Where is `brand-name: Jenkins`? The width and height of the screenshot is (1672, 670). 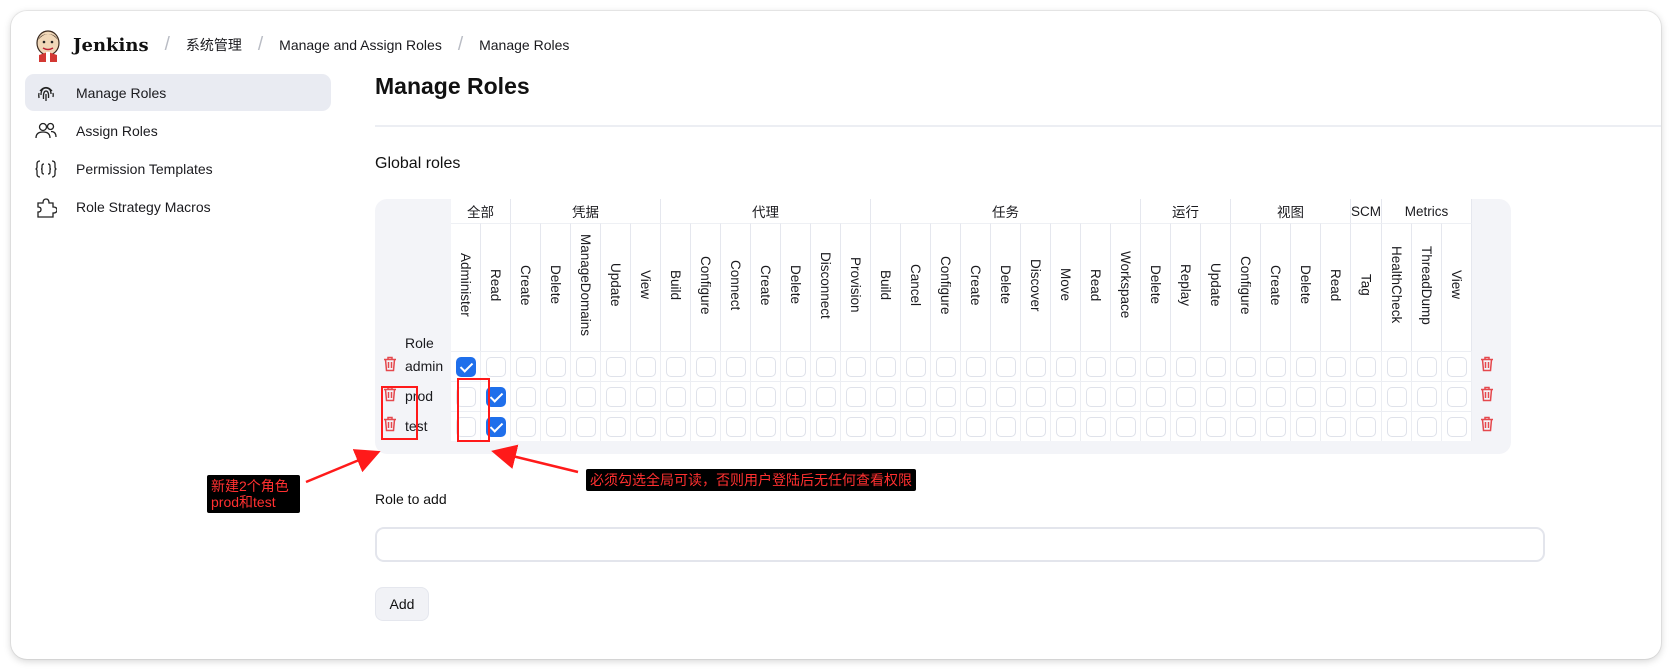 brand-name: Jenkins is located at coordinates (111, 45).